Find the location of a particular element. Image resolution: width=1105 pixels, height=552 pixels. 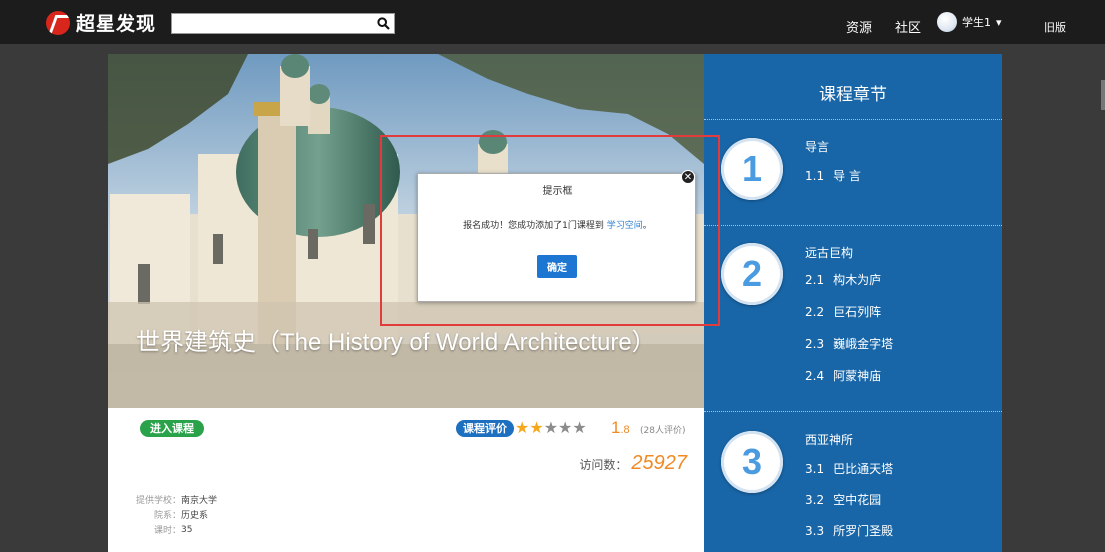

logo-text: 超星发现 is located at coordinates (116, 24).